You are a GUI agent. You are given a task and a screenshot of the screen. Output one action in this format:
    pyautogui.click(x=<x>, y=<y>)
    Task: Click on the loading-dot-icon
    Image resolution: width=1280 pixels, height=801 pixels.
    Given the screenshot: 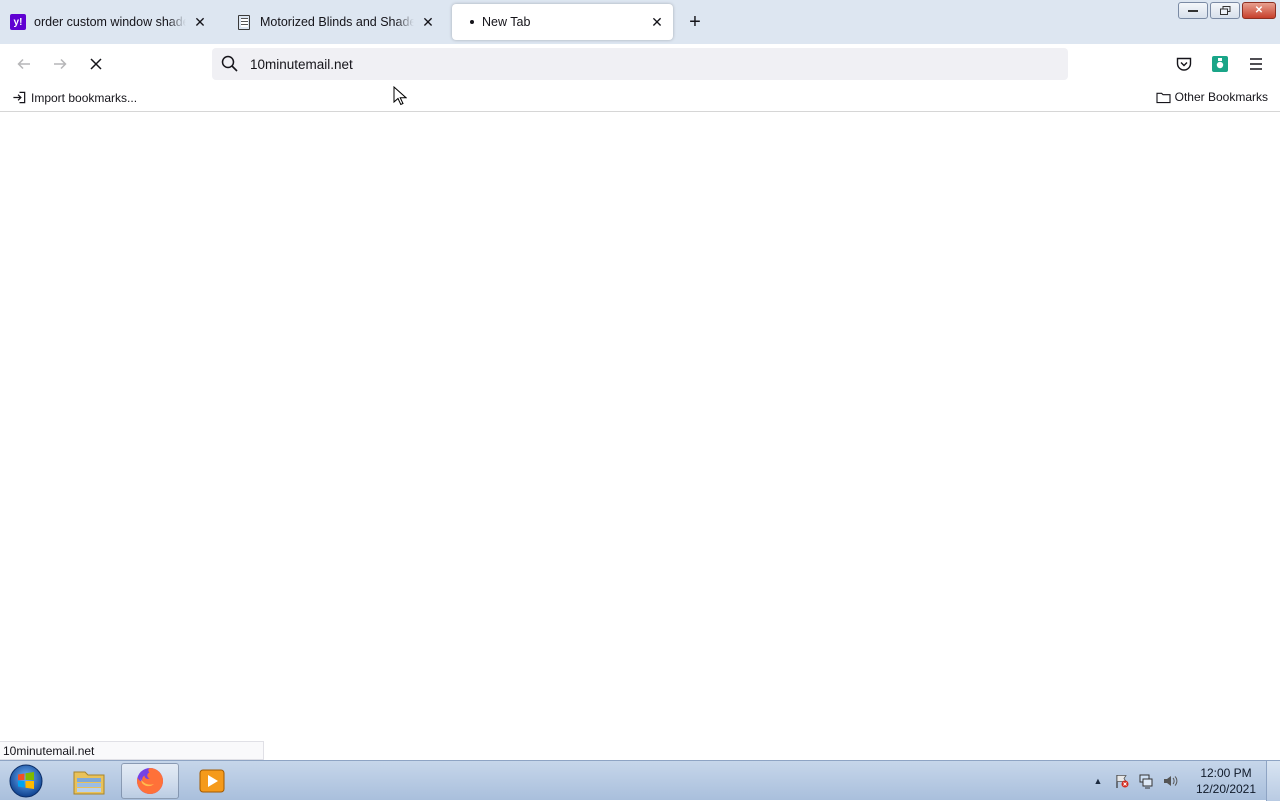 What is the action you would take?
    pyautogui.click(x=472, y=22)
    